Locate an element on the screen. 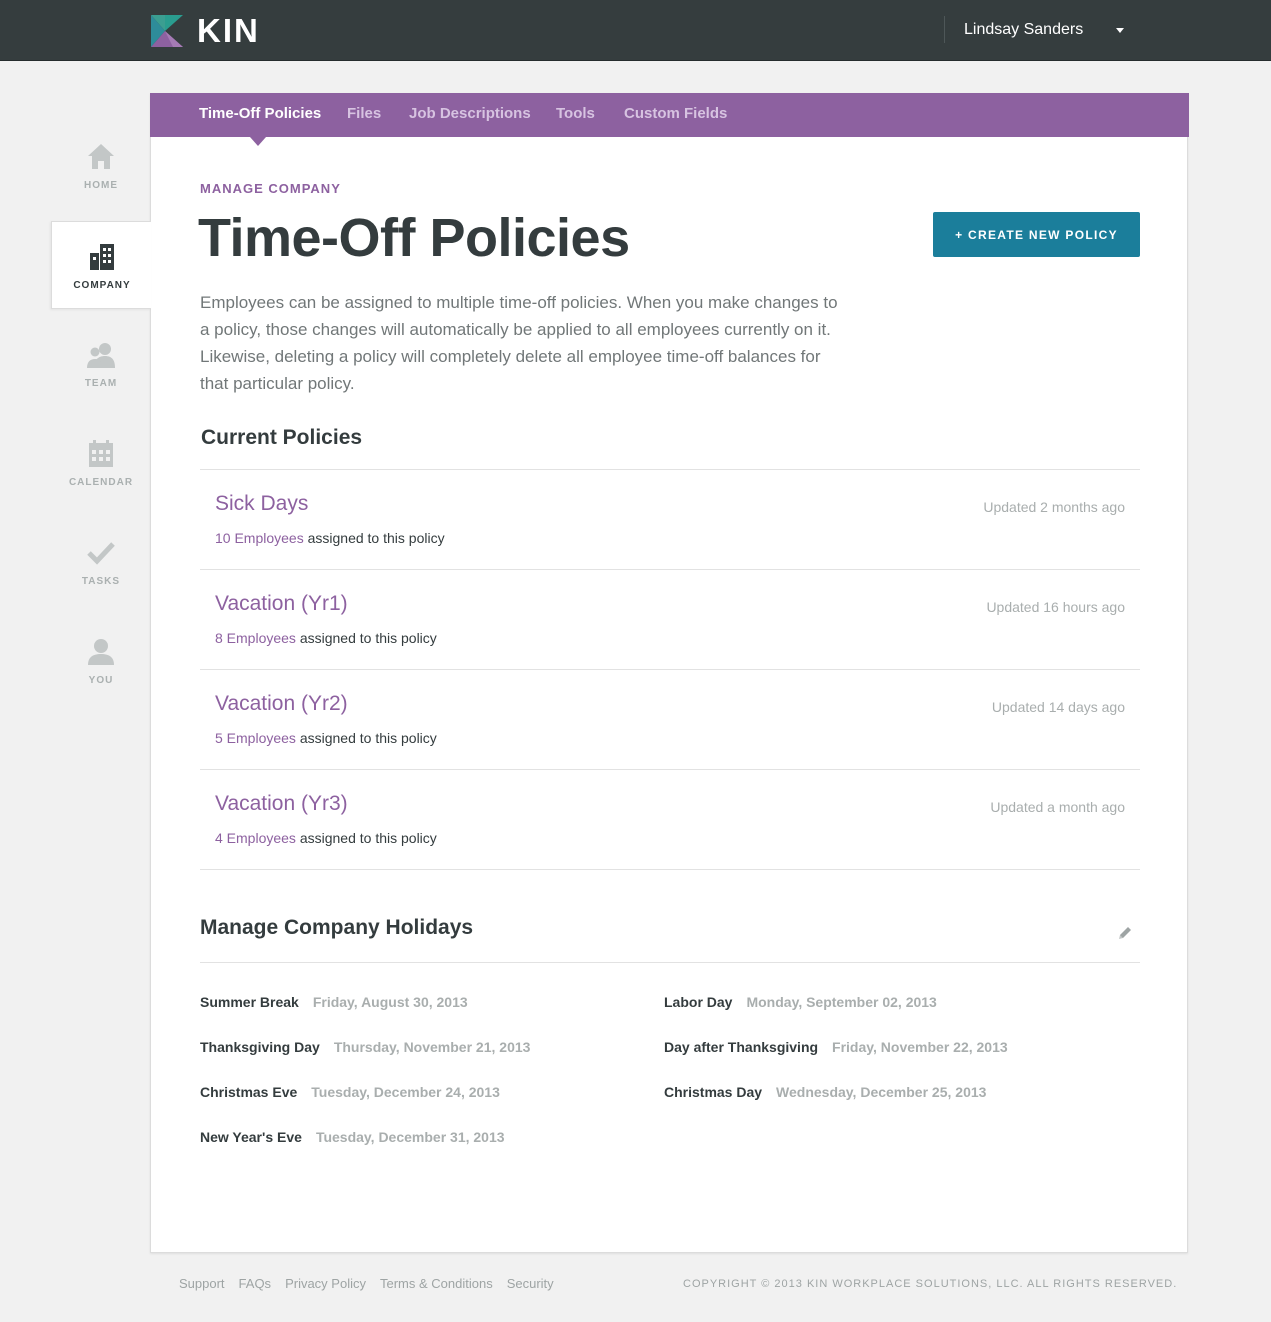 The width and height of the screenshot is (1271, 1322). holiday-date: Friday, November 22, 2013 is located at coordinates (920, 1047).